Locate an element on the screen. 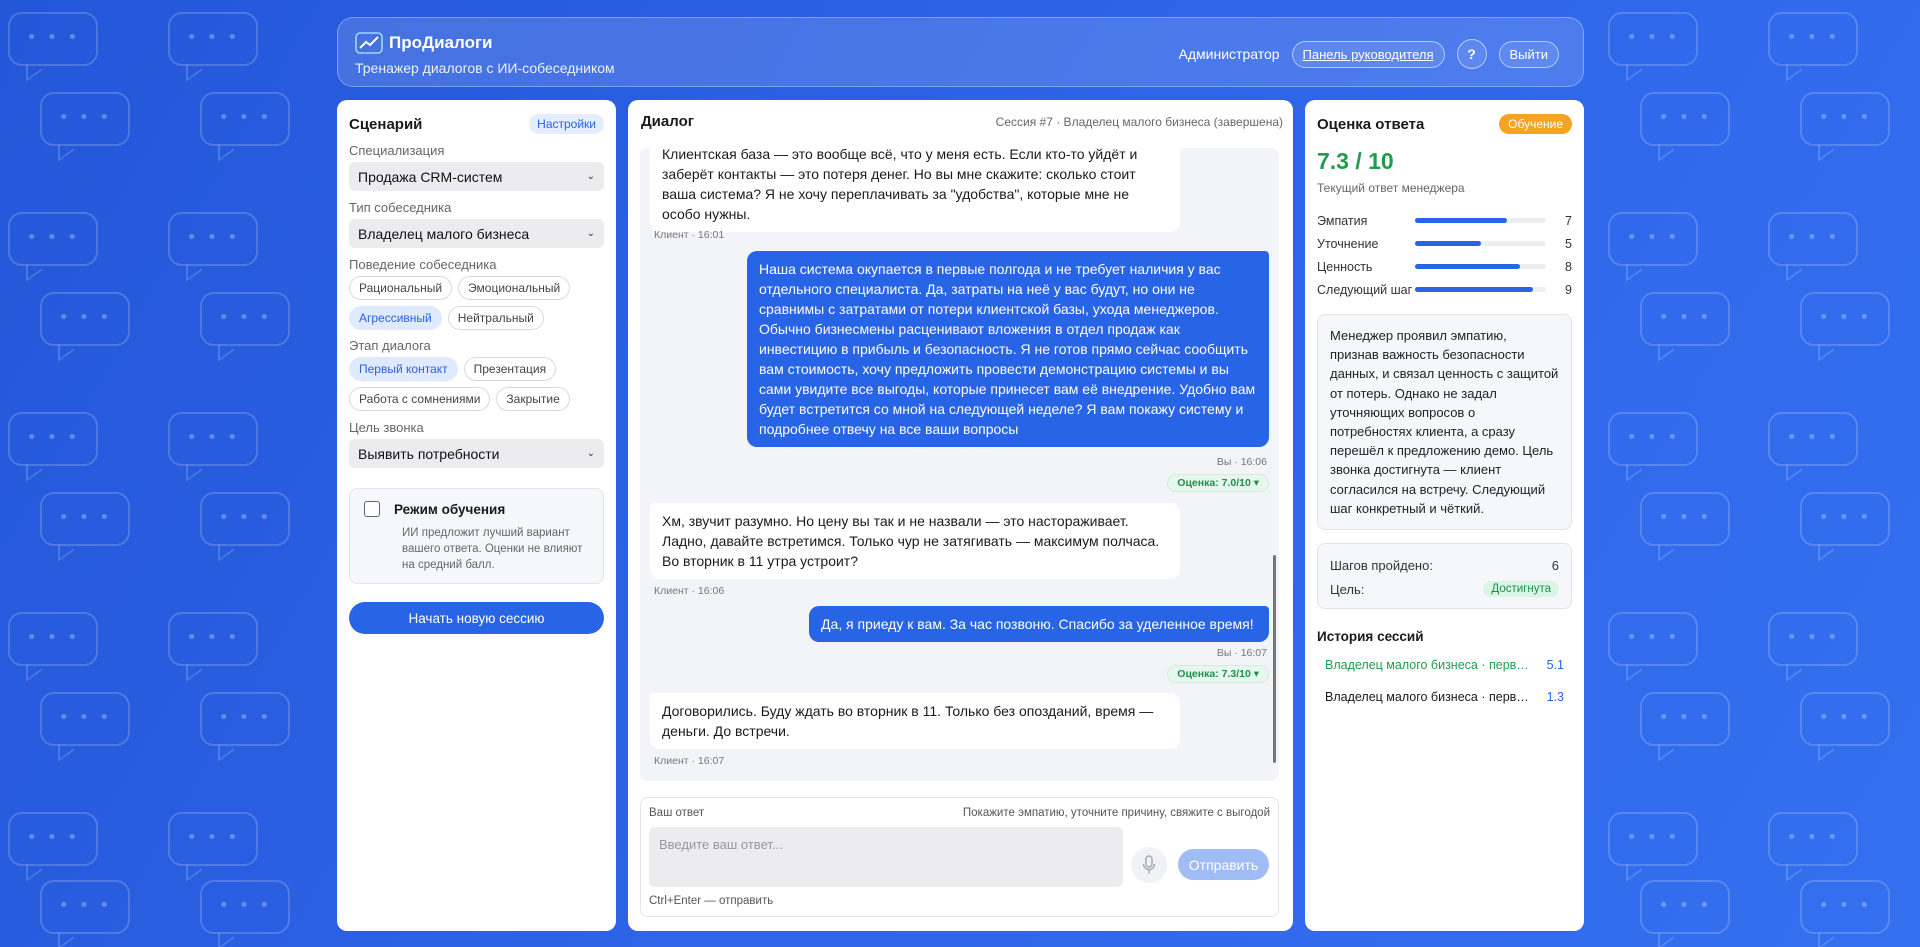 Image resolution: width=1920 pixels, height=947 pixels. behavior-chip-rational: Рациональный is located at coordinates (401, 288).